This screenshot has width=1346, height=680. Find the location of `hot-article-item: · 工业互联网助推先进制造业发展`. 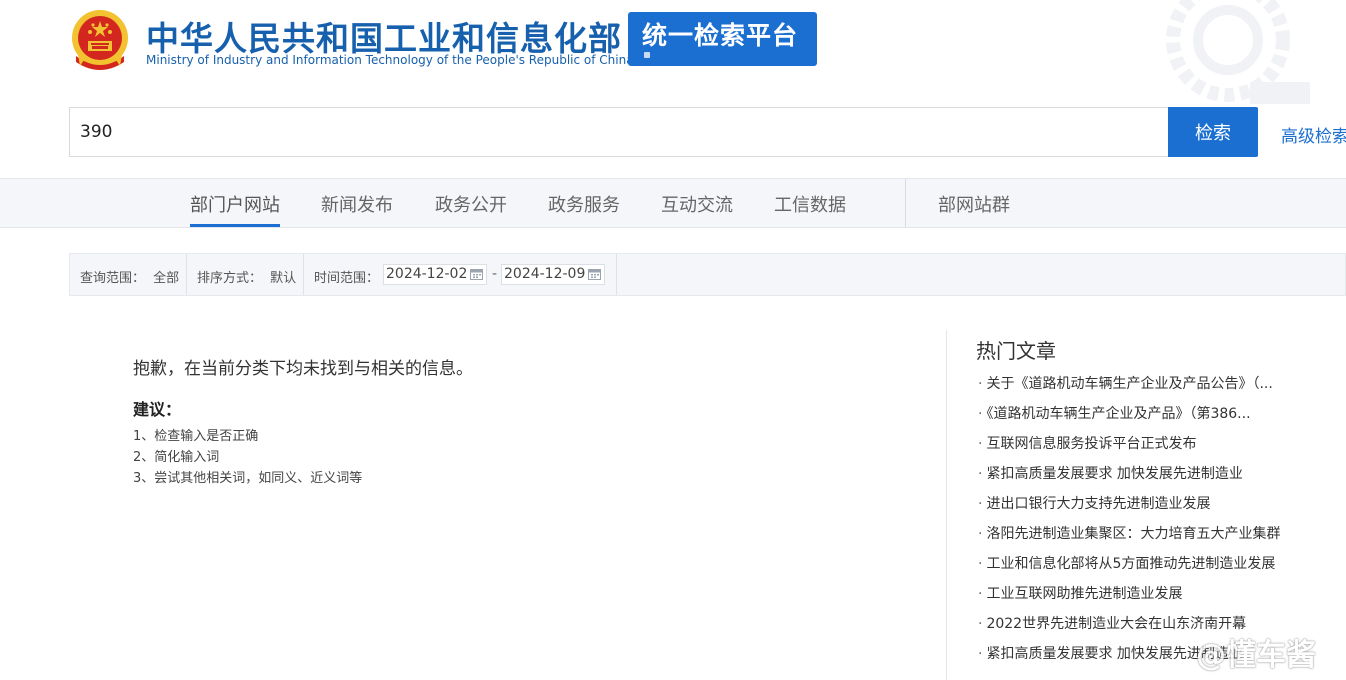

hot-article-item: · 工业互联网助推先进制造业发展 is located at coordinates (1080, 593).